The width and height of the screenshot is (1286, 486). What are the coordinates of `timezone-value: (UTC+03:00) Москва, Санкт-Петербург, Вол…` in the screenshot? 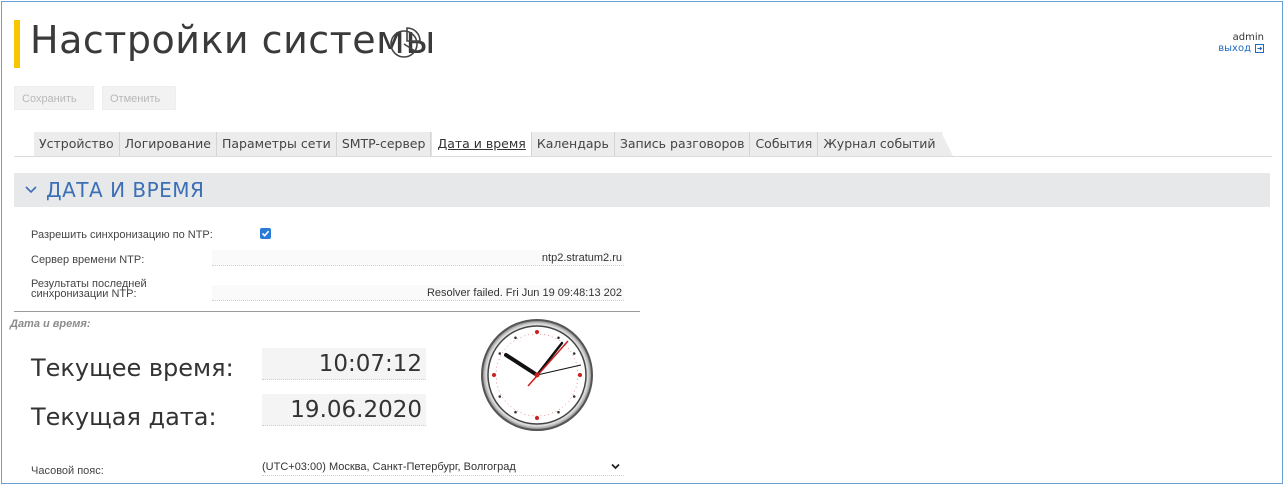 It's located at (389, 467).